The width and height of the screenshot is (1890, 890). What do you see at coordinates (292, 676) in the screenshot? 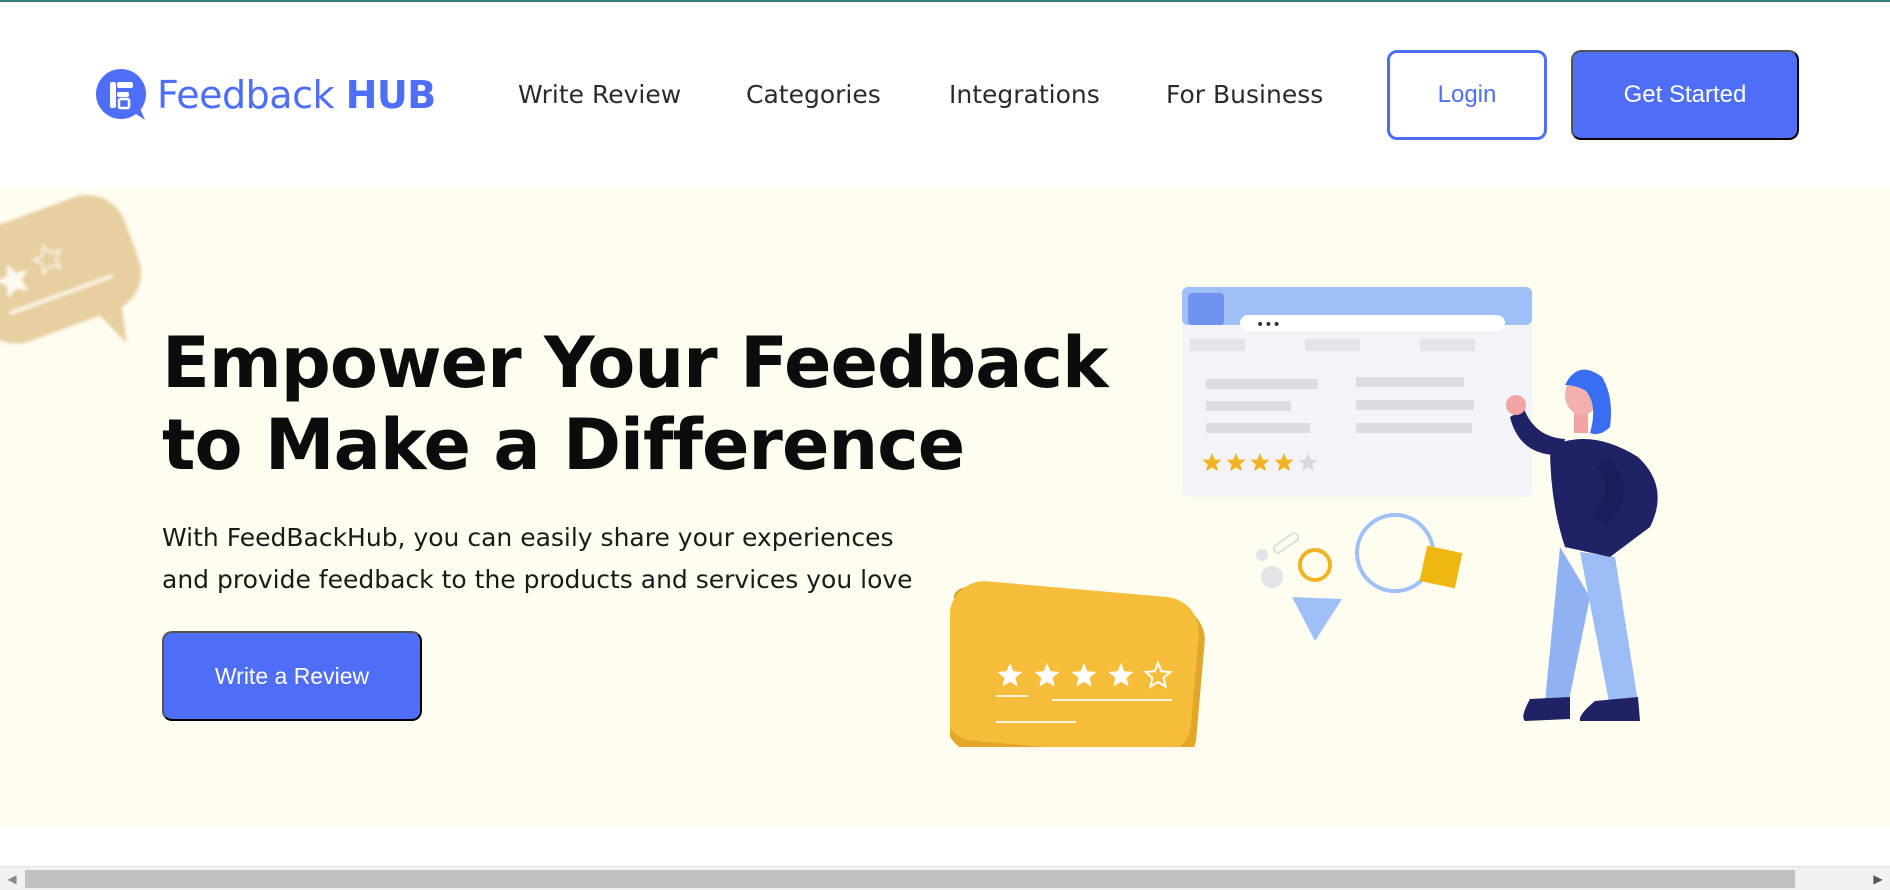
I see `write-a-review-button: Write a Review` at bounding box center [292, 676].